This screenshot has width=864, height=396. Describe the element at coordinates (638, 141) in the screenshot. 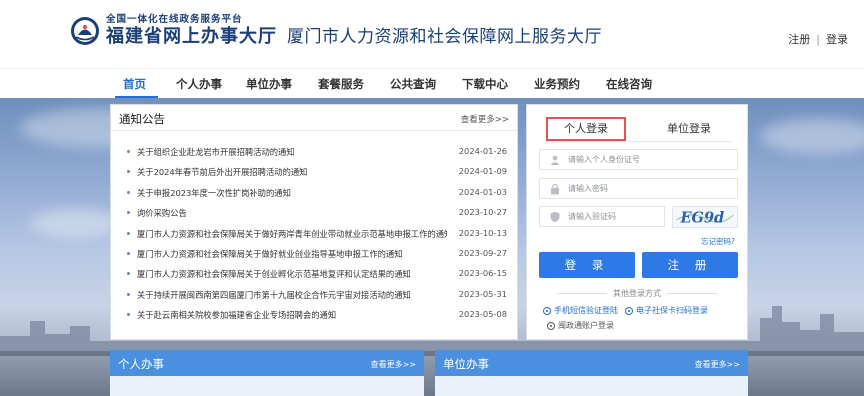

I see `tab-divider` at that location.